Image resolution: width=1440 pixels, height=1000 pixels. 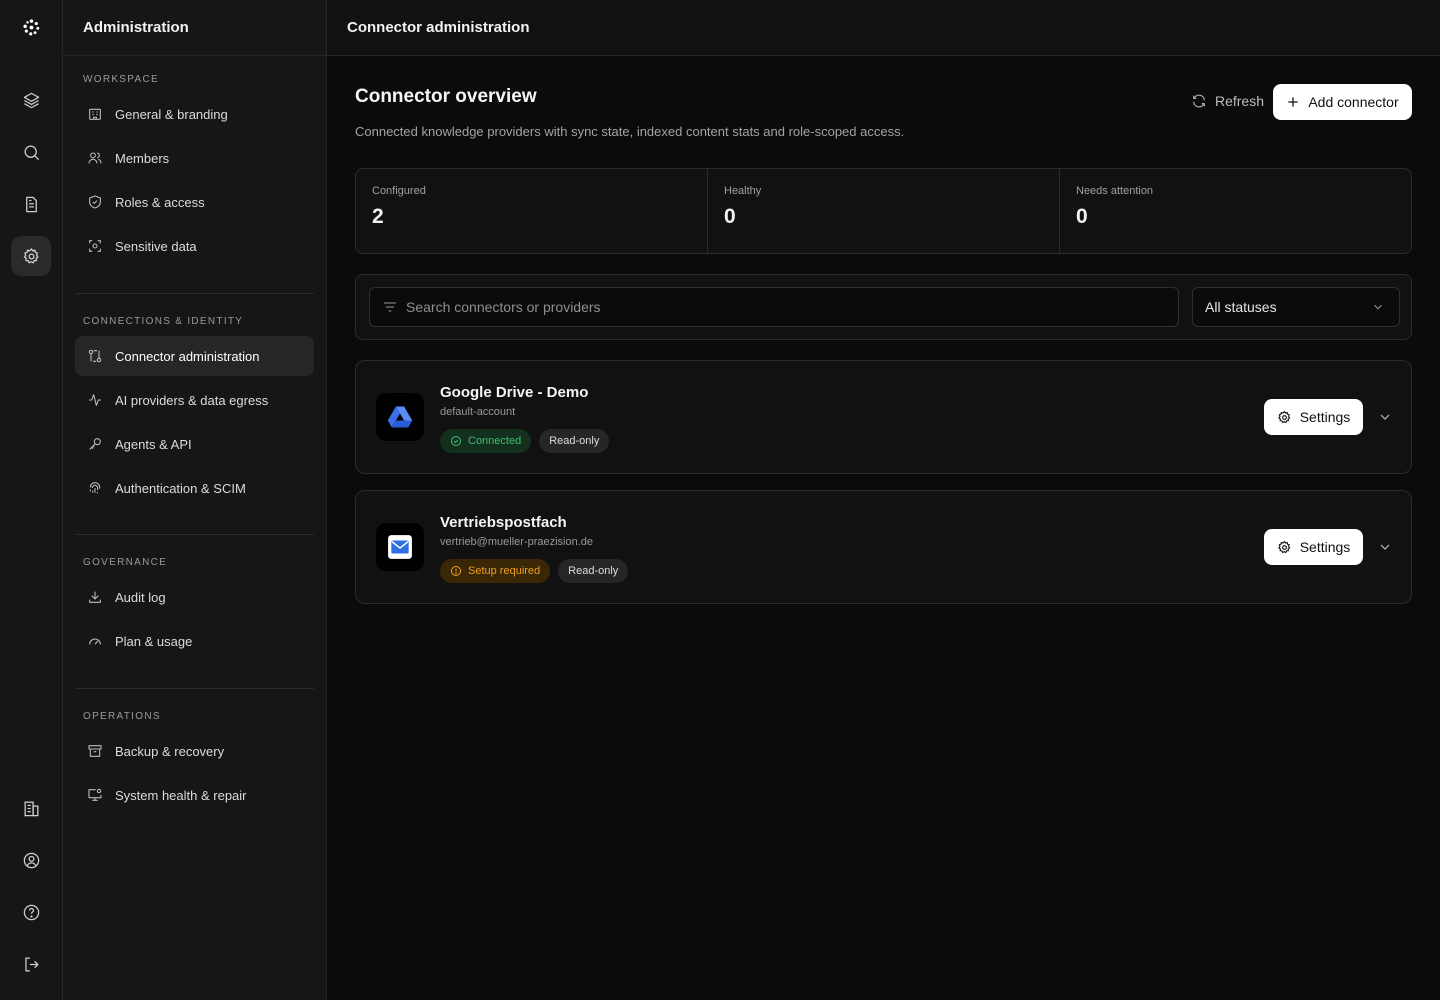 I want to click on shield-icon, so click(x=95, y=202).